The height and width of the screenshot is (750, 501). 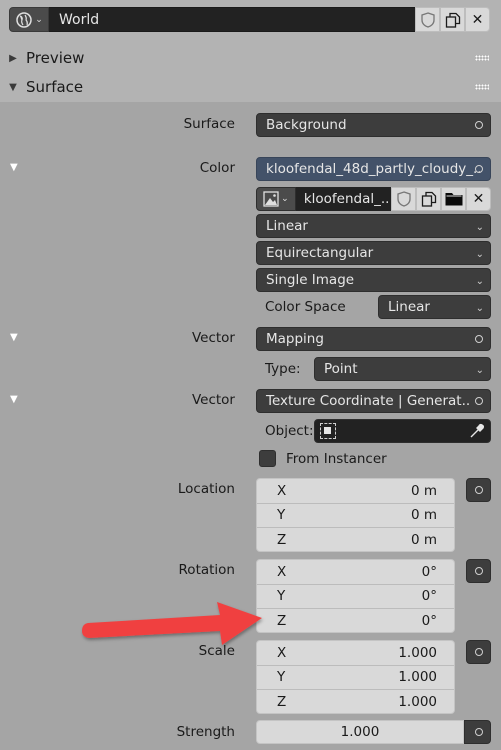 I want to click on interpolation-dropdown: Linear ⌄, so click(x=373, y=226).